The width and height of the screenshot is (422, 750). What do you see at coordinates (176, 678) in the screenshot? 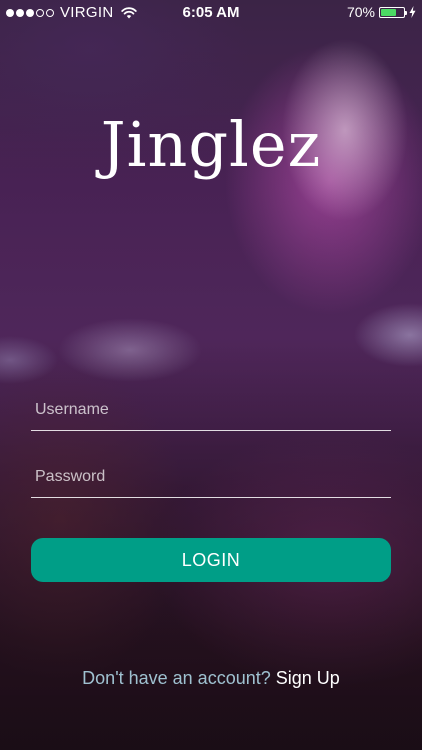
I see `signup-prompt: Don't have an account?` at bounding box center [176, 678].